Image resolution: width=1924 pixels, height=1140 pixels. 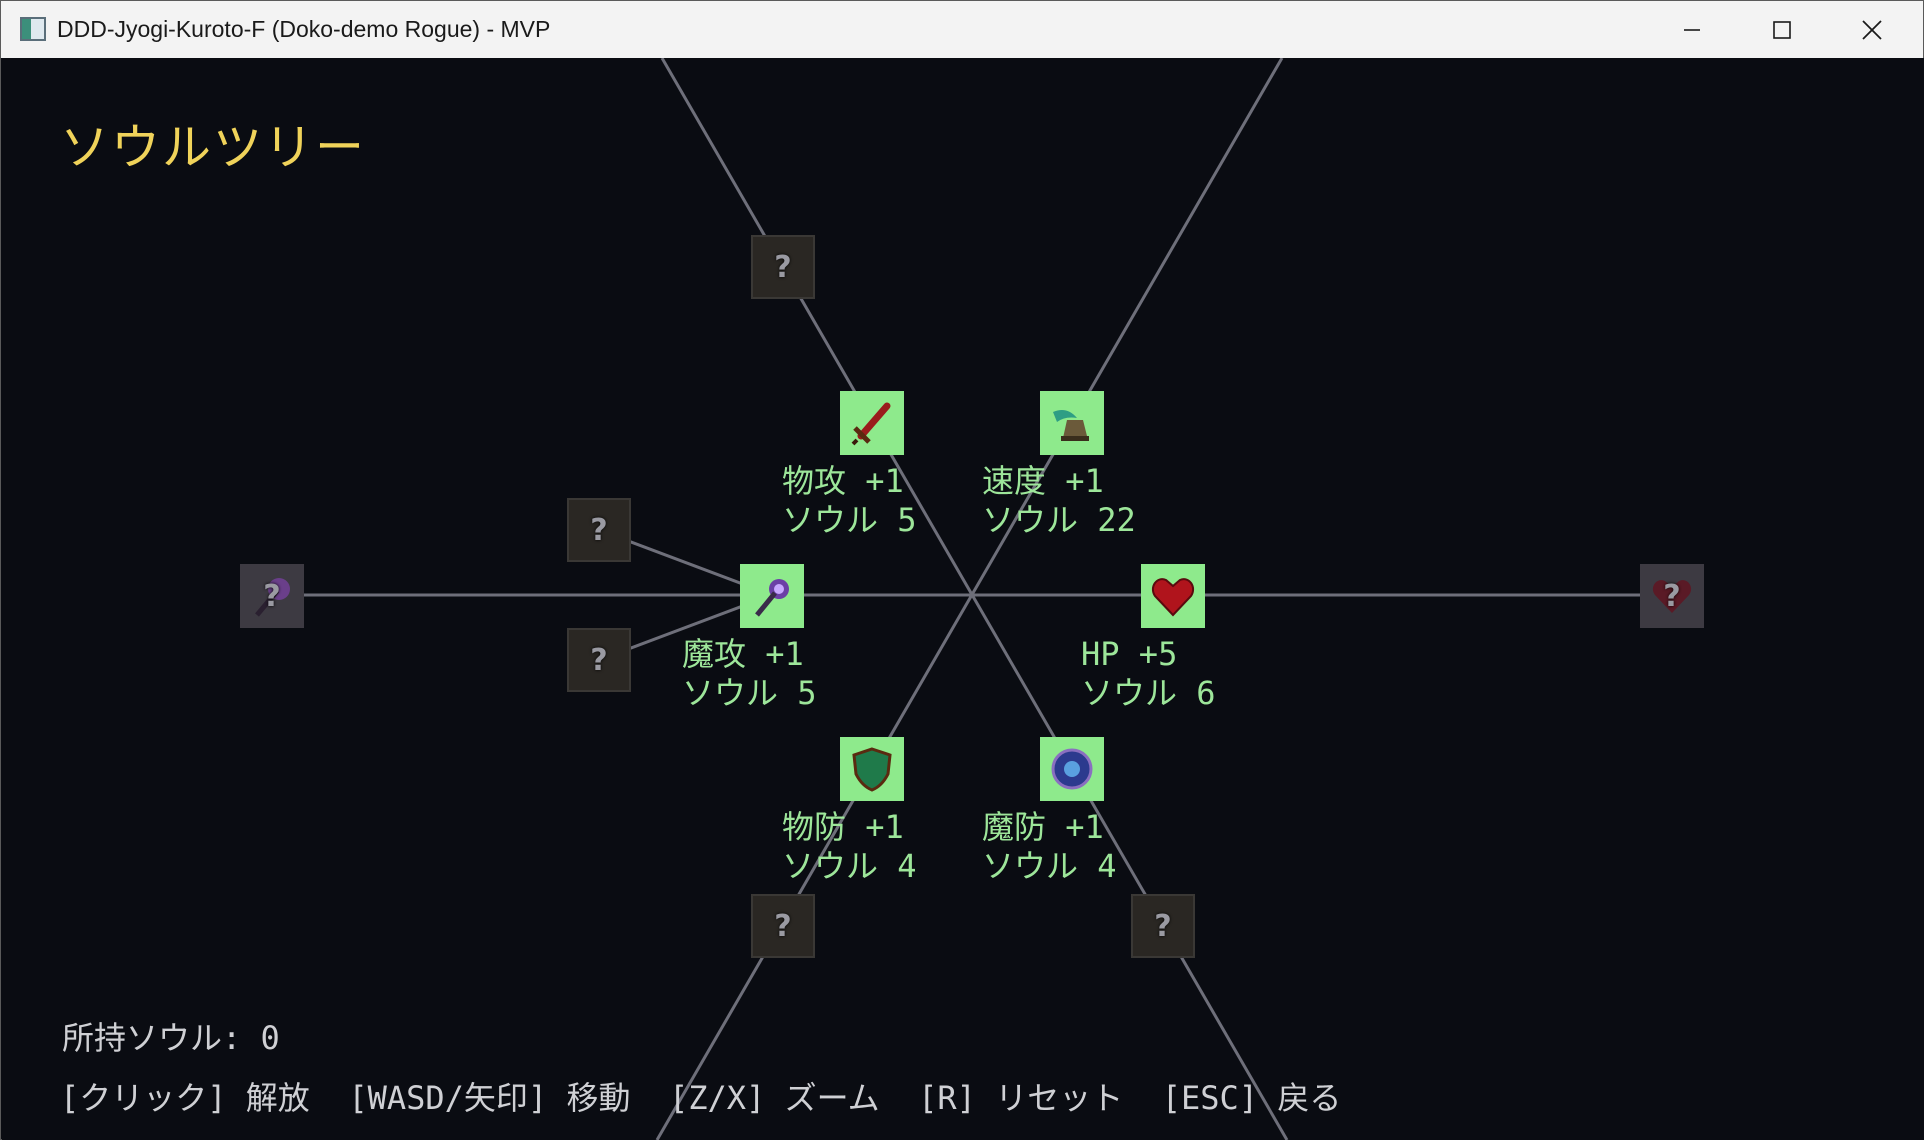 I want to click on locked-node-left-upper: ?, so click(x=599, y=530).